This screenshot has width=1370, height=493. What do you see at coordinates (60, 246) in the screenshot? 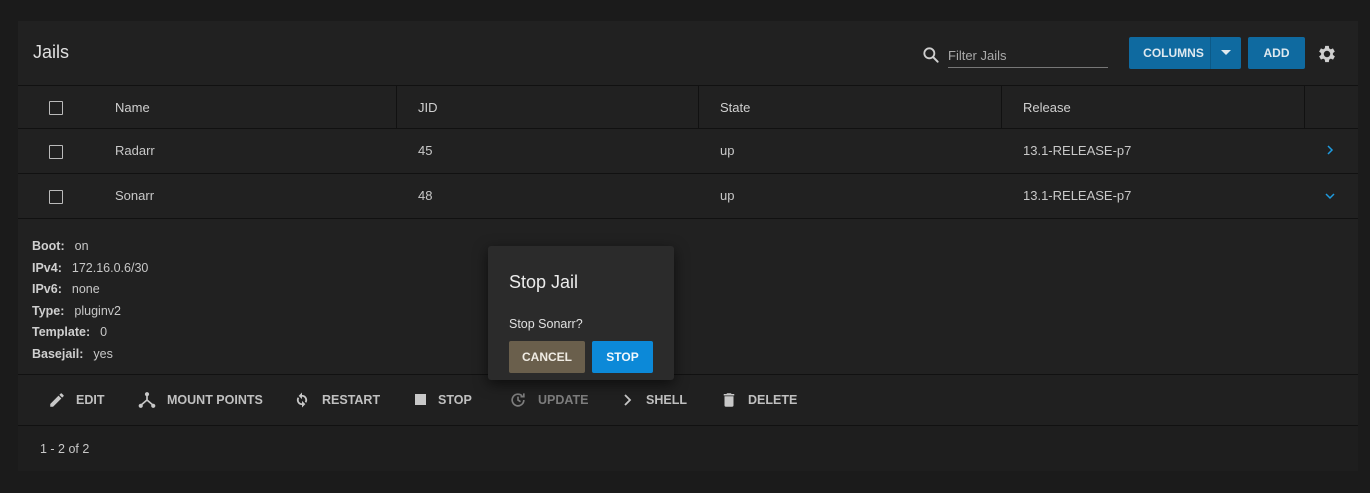
I see `detail-boot: Boot: on` at bounding box center [60, 246].